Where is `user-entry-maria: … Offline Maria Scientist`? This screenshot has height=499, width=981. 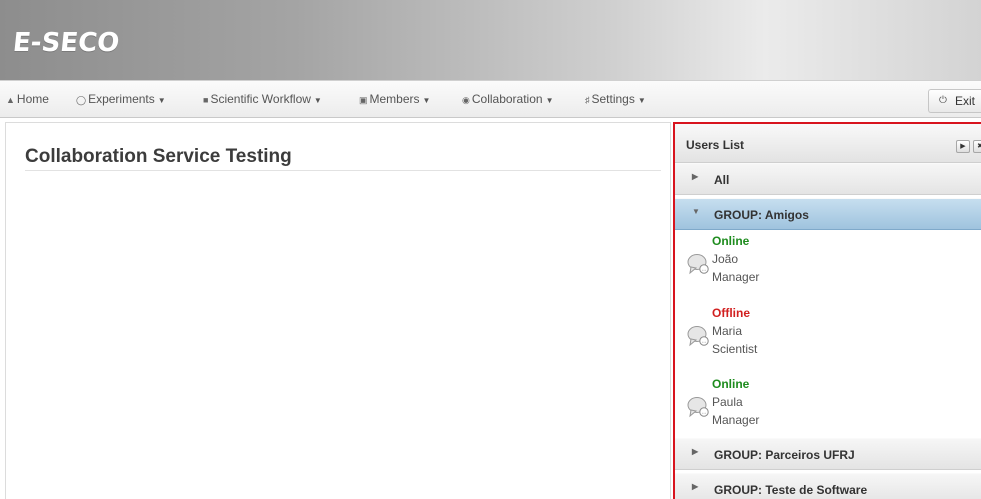 user-entry-maria: … Offline Maria Scientist is located at coordinates (828, 336).